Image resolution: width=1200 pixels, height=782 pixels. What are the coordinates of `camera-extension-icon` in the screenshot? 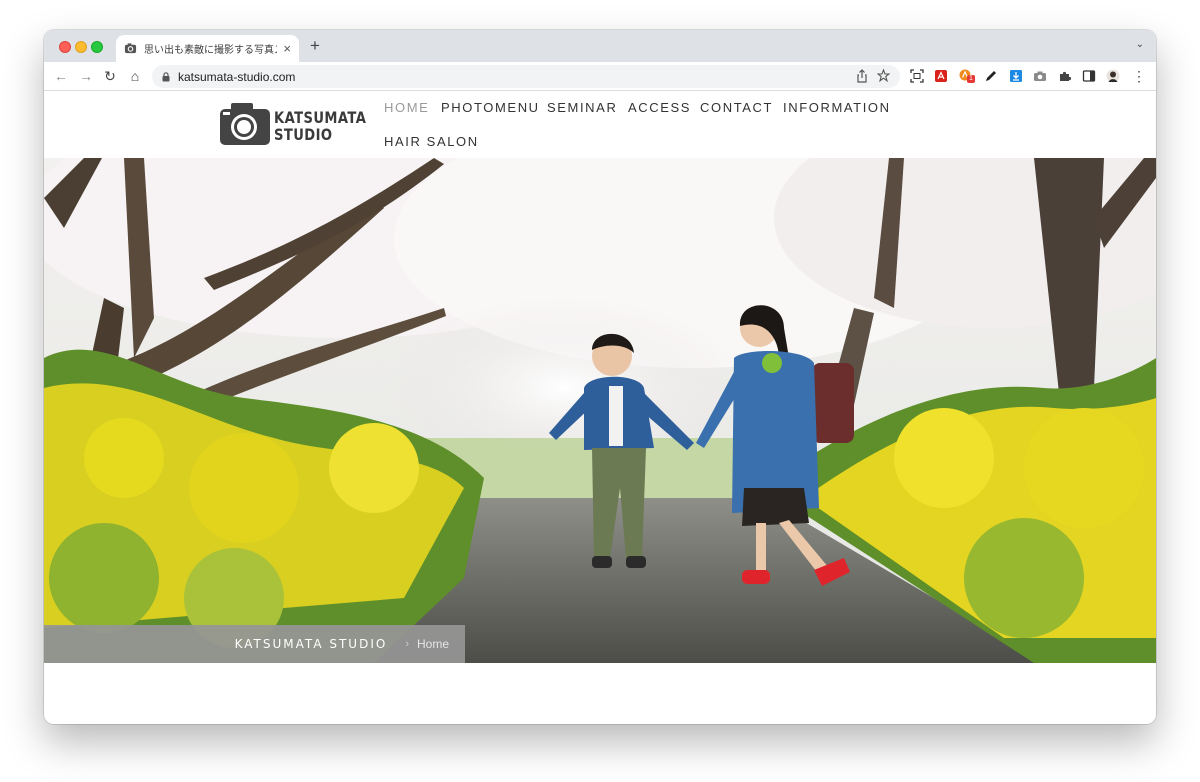 It's located at (1040, 76).